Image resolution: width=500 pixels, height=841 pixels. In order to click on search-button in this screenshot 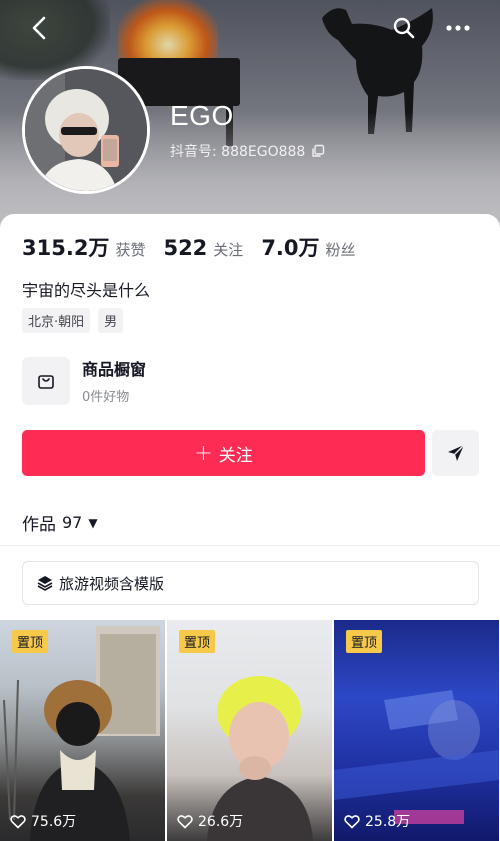, I will do `click(404, 28)`.